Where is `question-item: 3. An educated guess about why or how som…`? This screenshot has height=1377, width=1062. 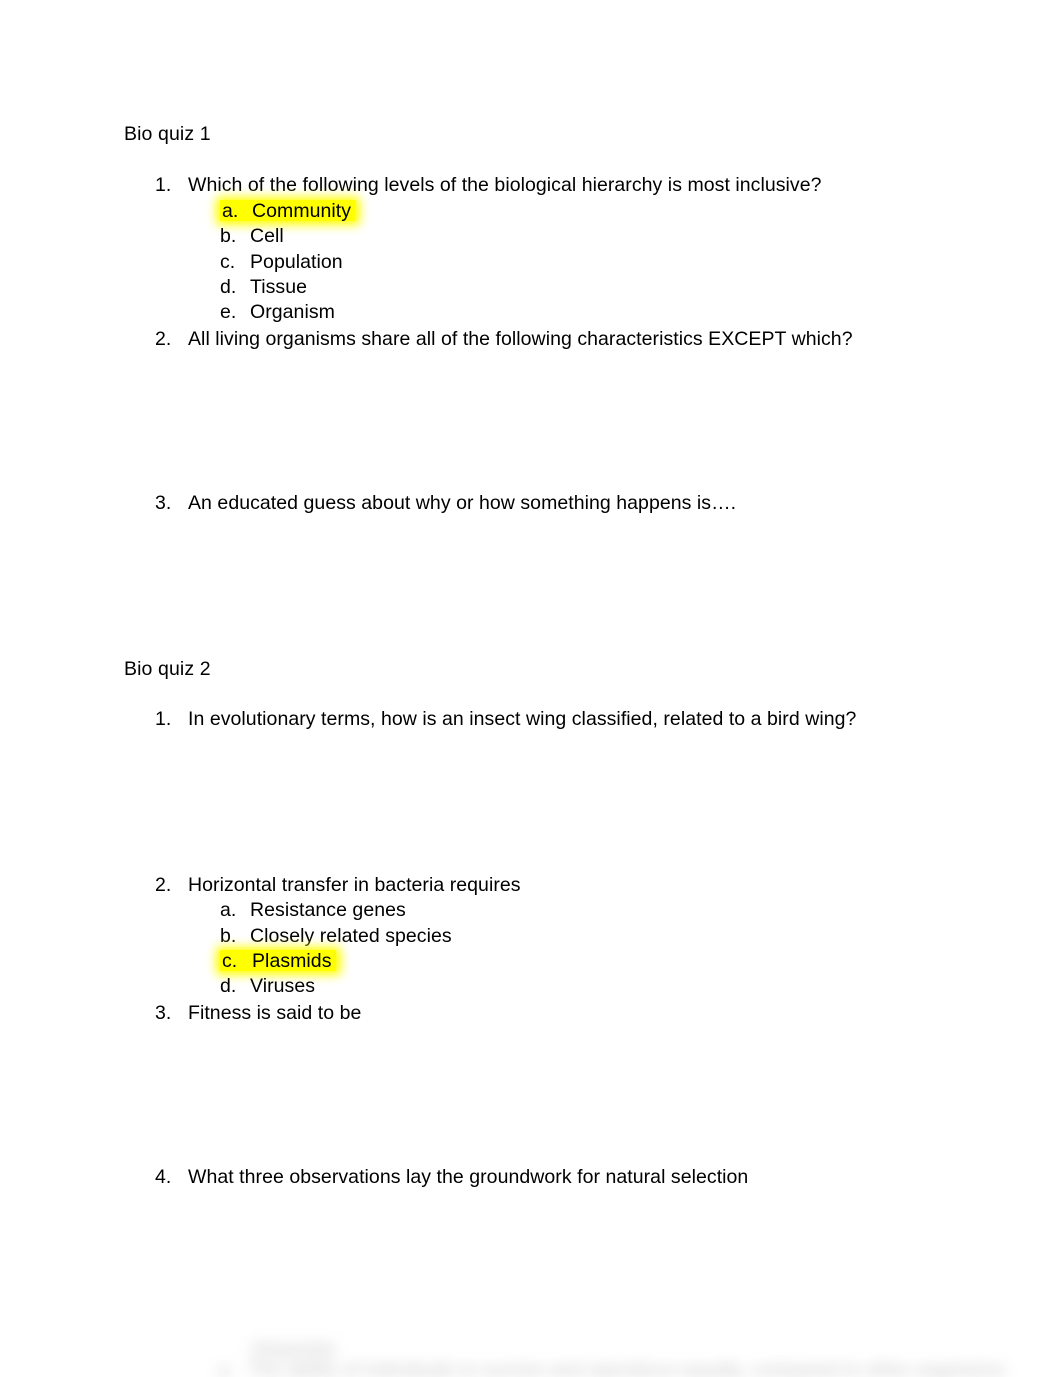 question-item: 3. An educated guess about why or how som… is located at coordinates (445, 503).